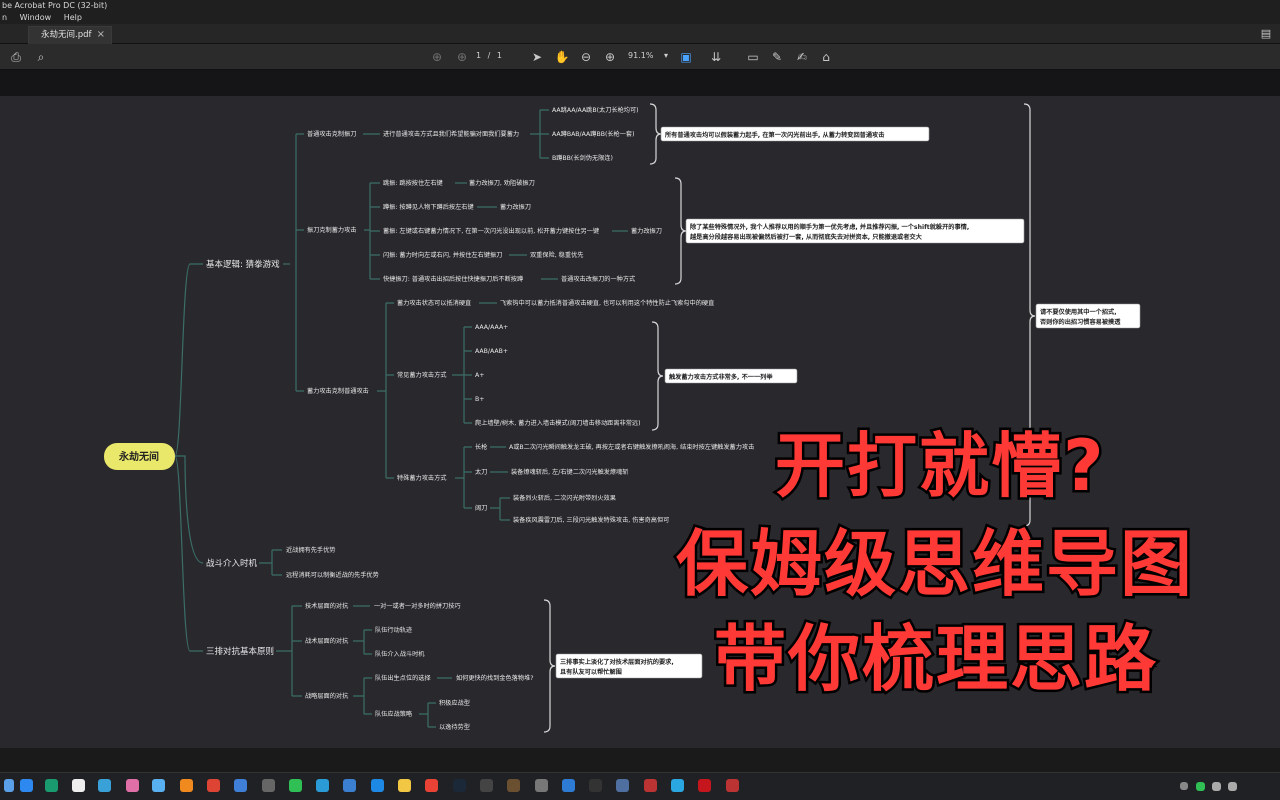 The image size is (1280, 800). I want to click on node-charge-parry-note: 蓄力改振刀, so click(646, 231).